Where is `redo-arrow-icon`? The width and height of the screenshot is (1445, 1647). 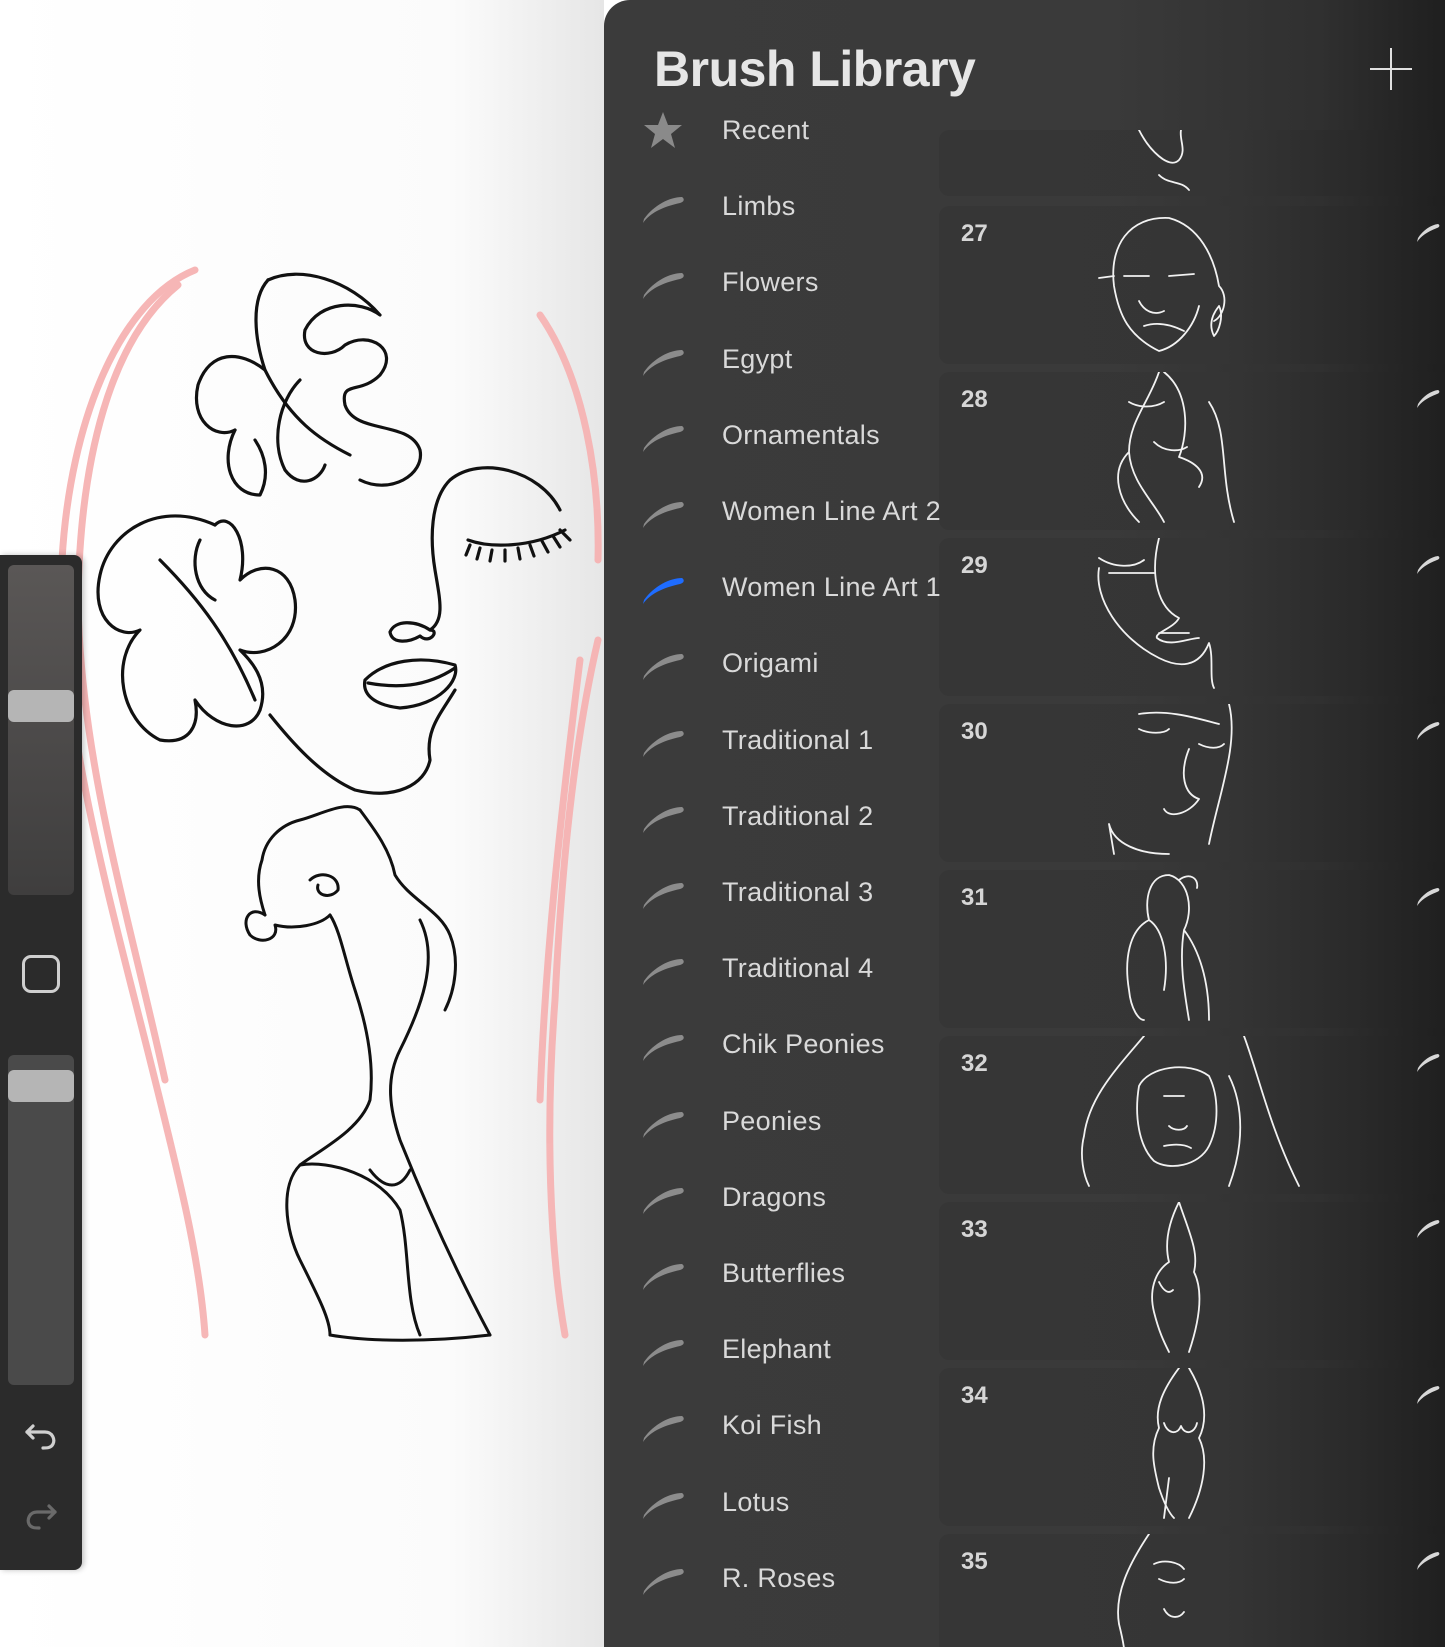 redo-arrow-icon is located at coordinates (41, 1517).